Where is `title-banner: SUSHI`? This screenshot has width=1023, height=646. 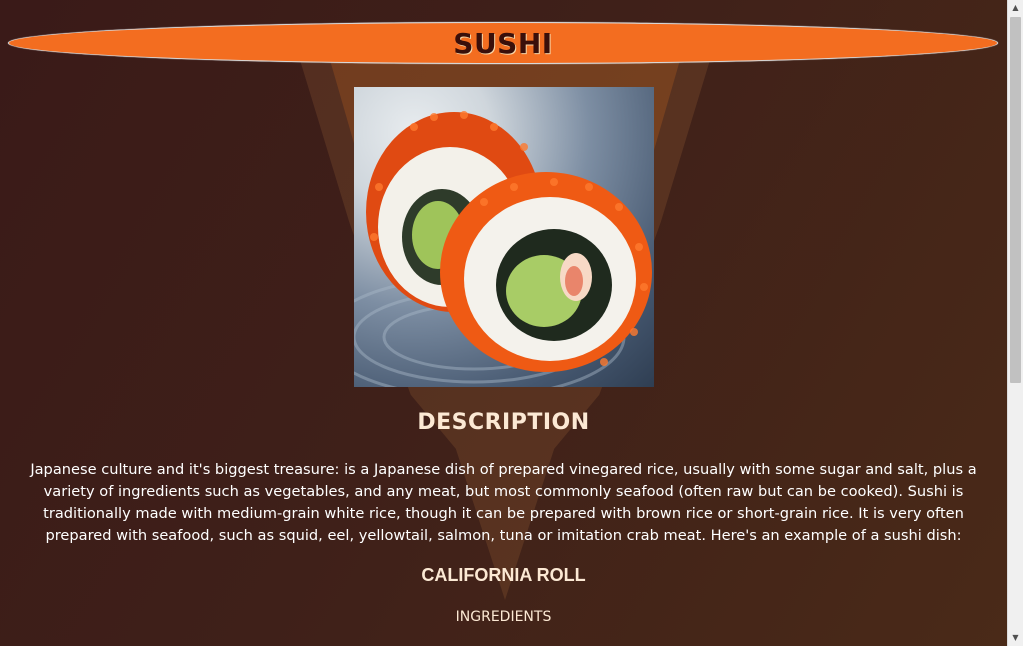 title-banner: SUSHI is located at coordinates (503, 43).